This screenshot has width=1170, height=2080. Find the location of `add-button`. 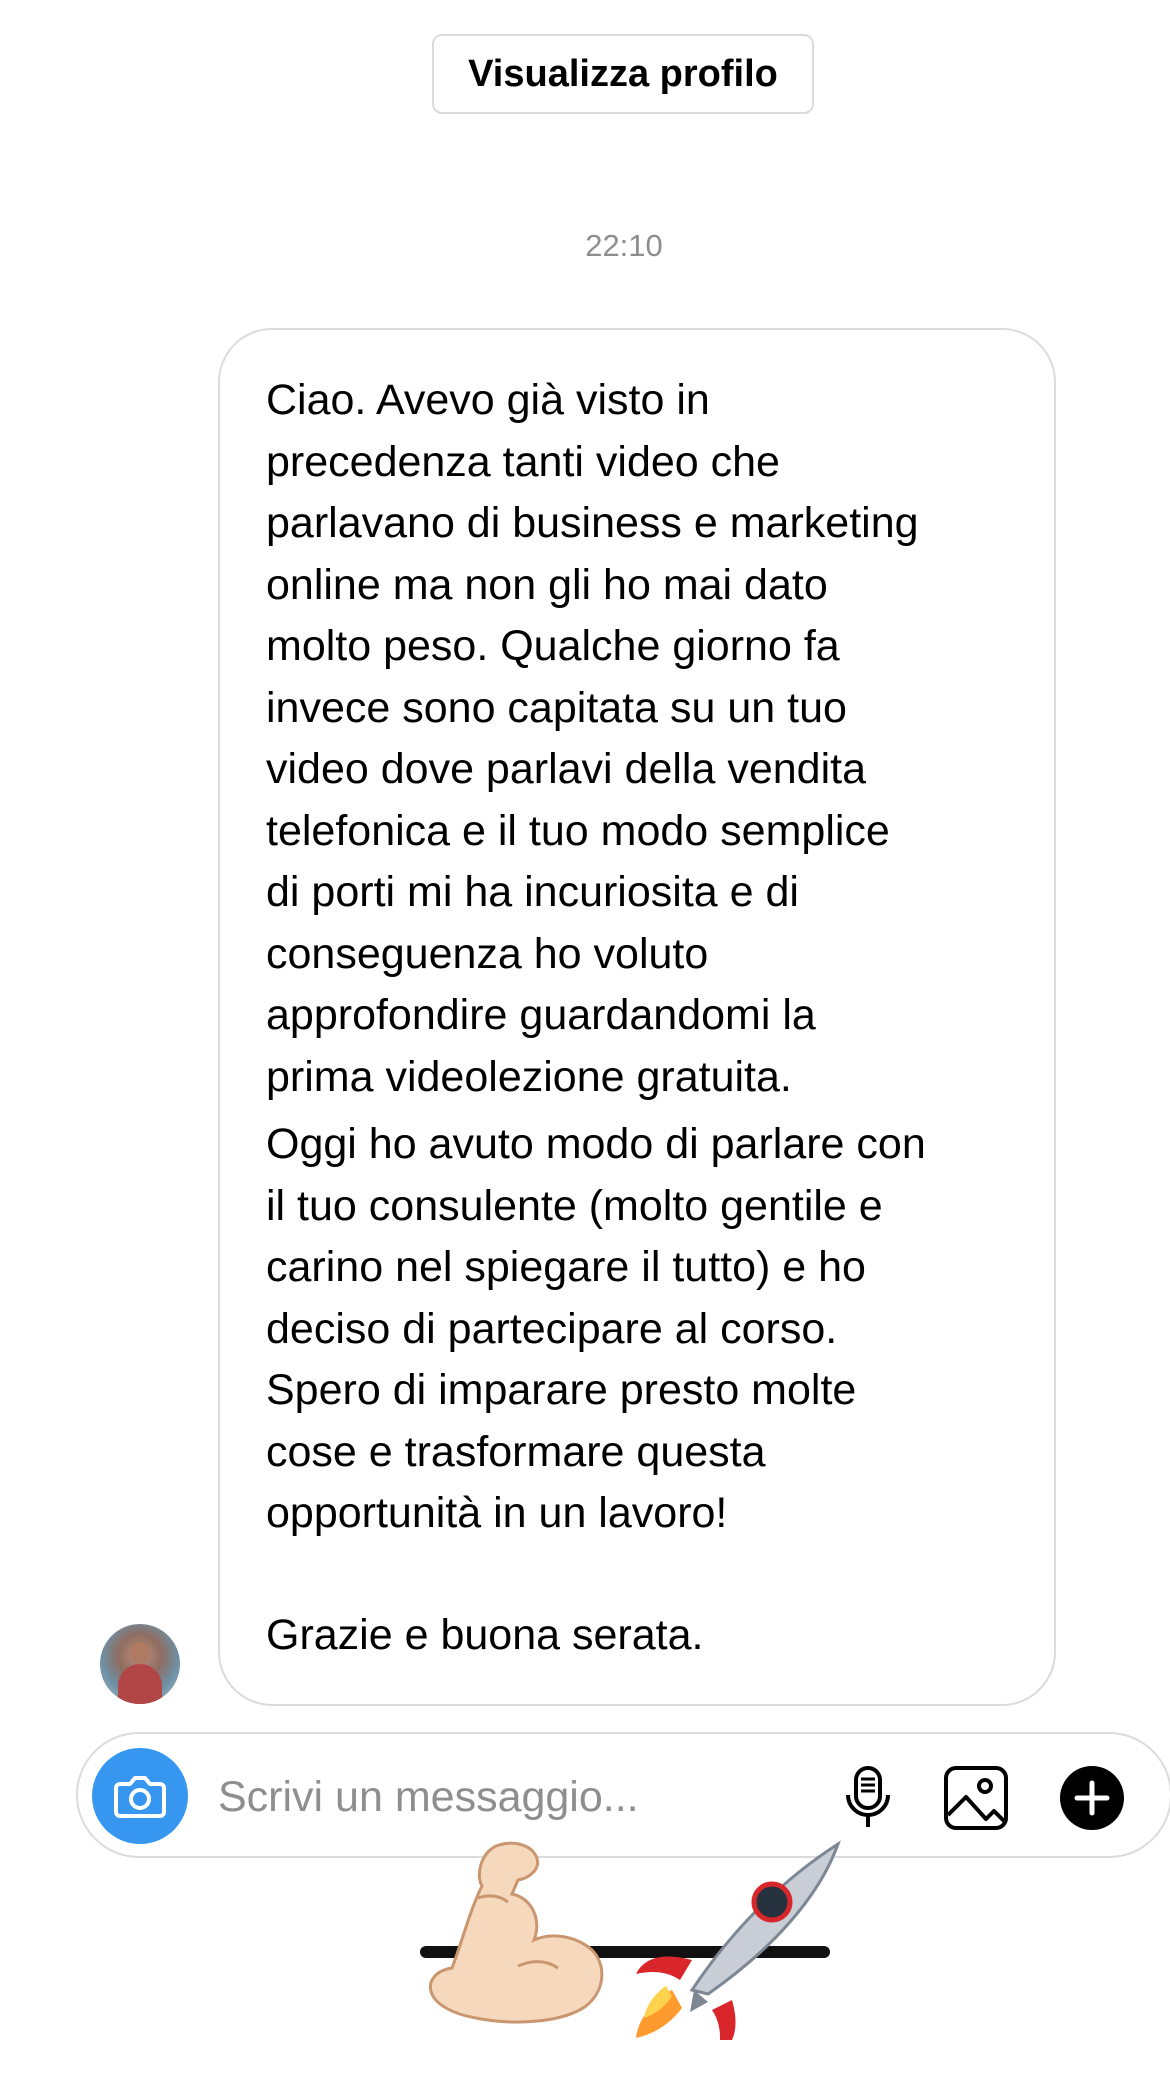

add-button is located at coordinates (1092, 1798).